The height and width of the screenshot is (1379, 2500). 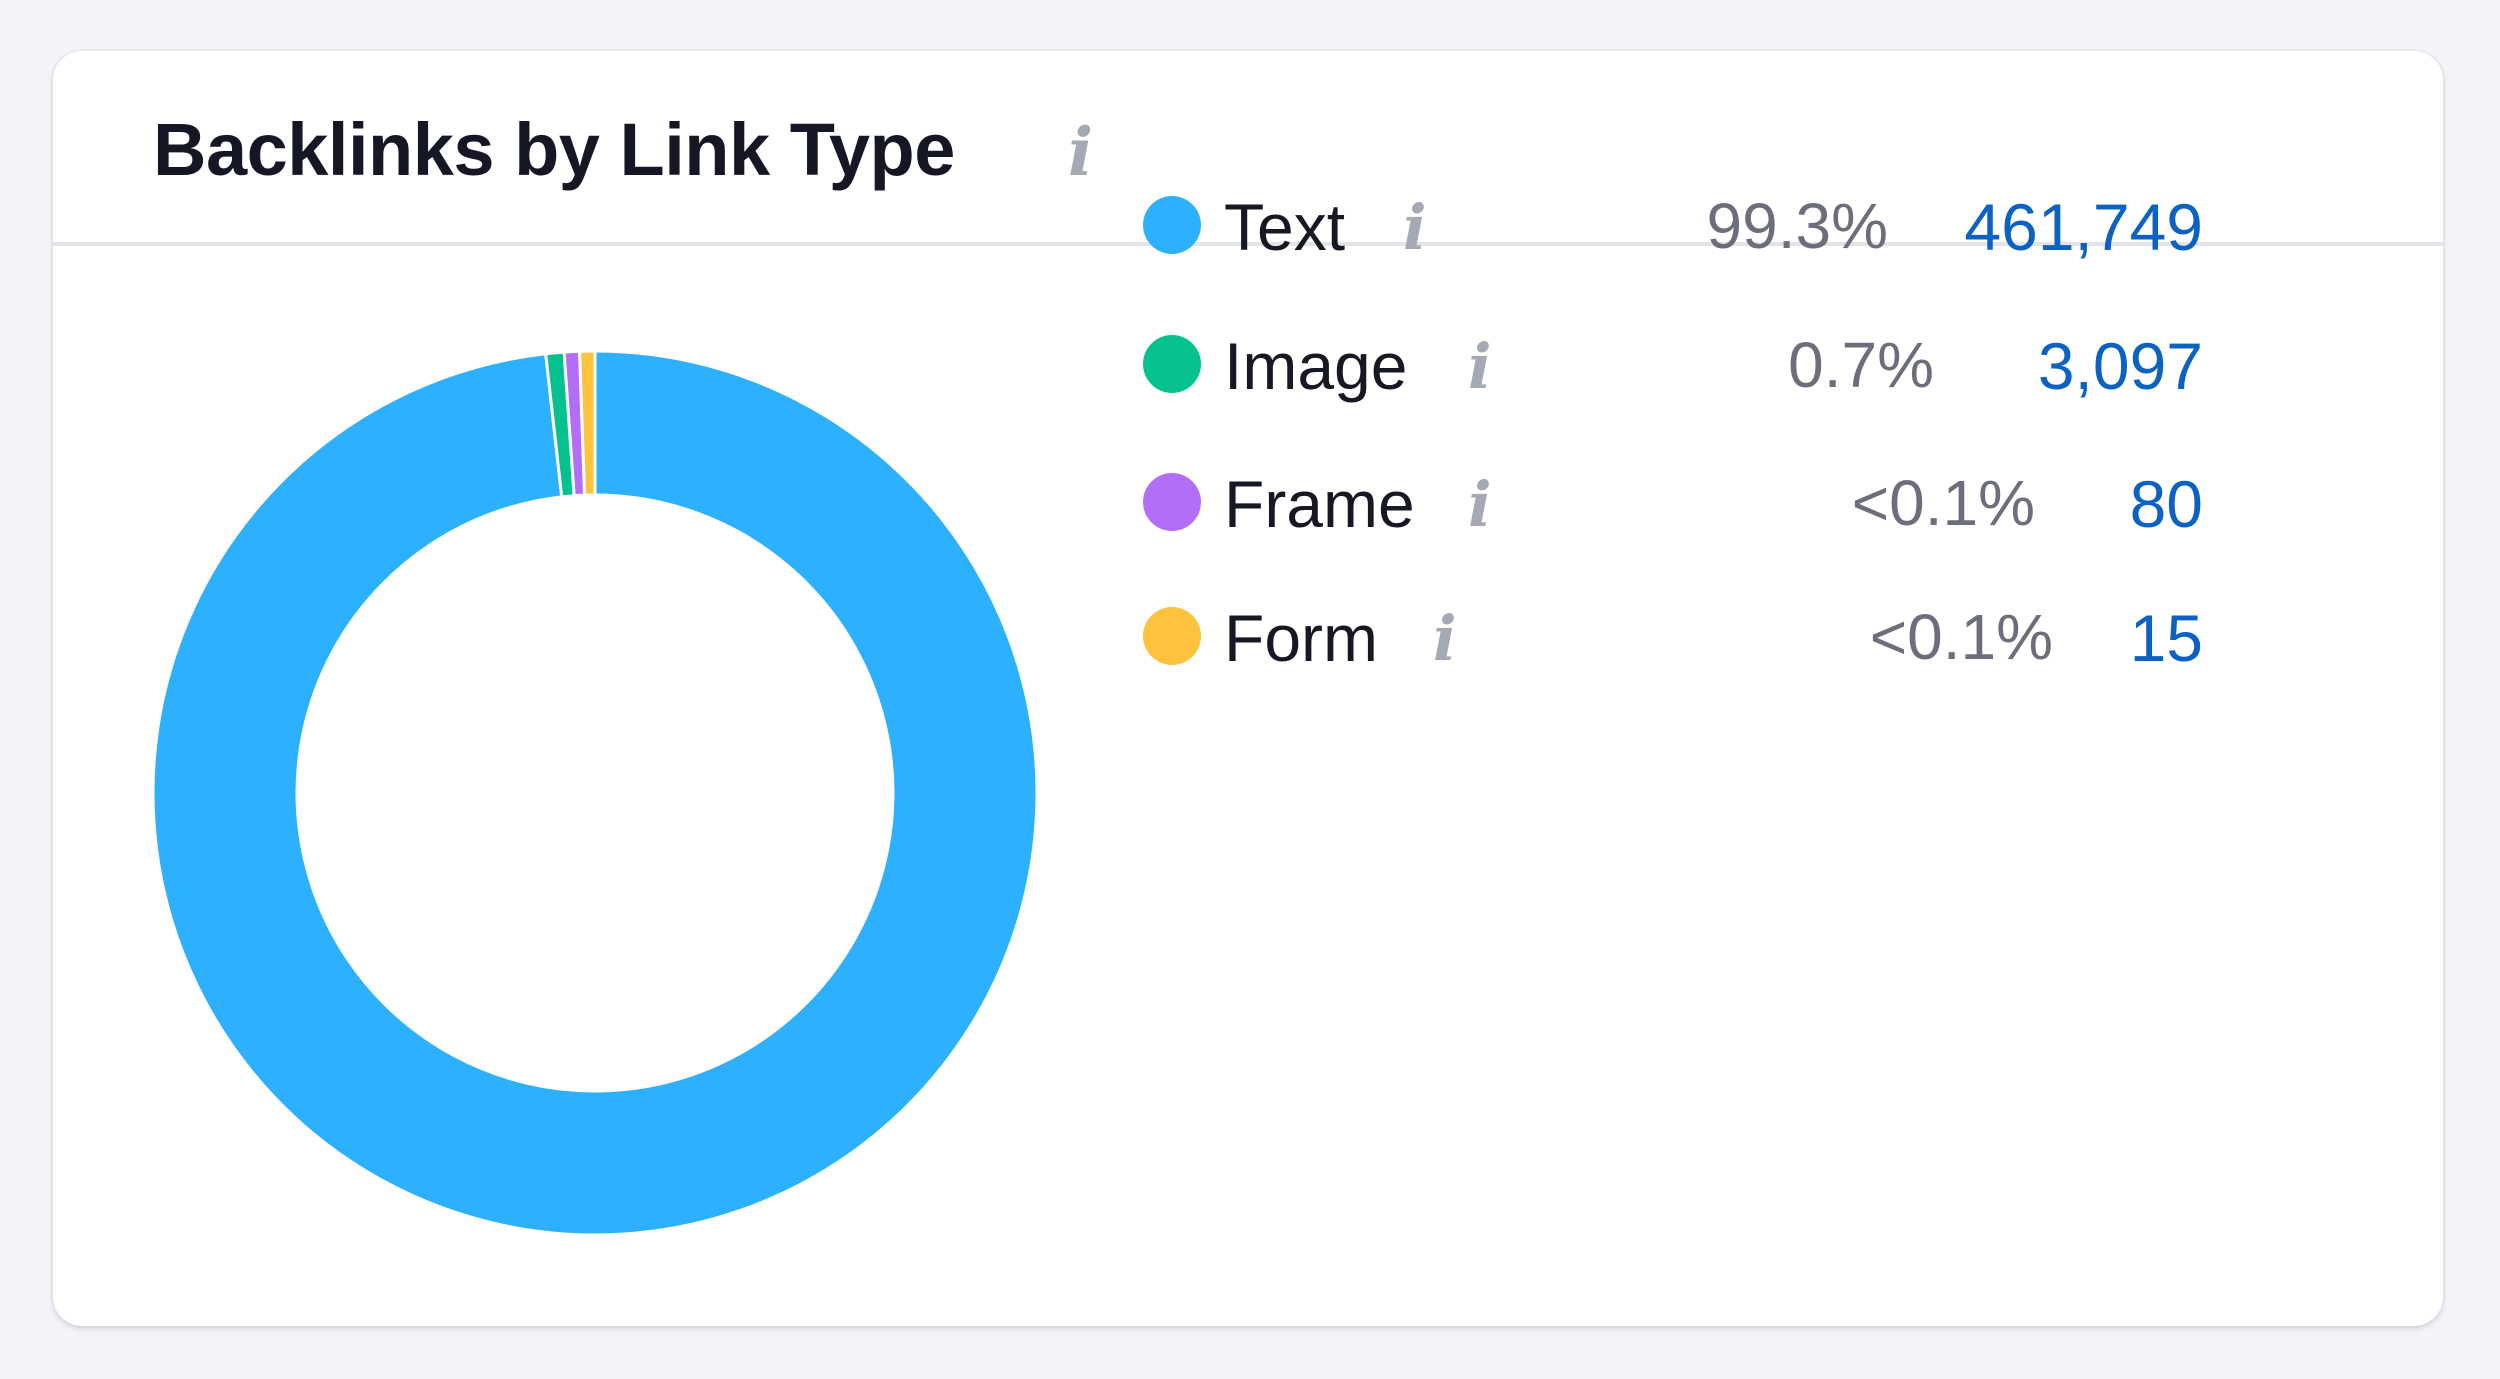 What do you see at coordinates (1301, 638) in the screenshot?
I see `legend-label-form: Form` at bounding box center [1301, 638].